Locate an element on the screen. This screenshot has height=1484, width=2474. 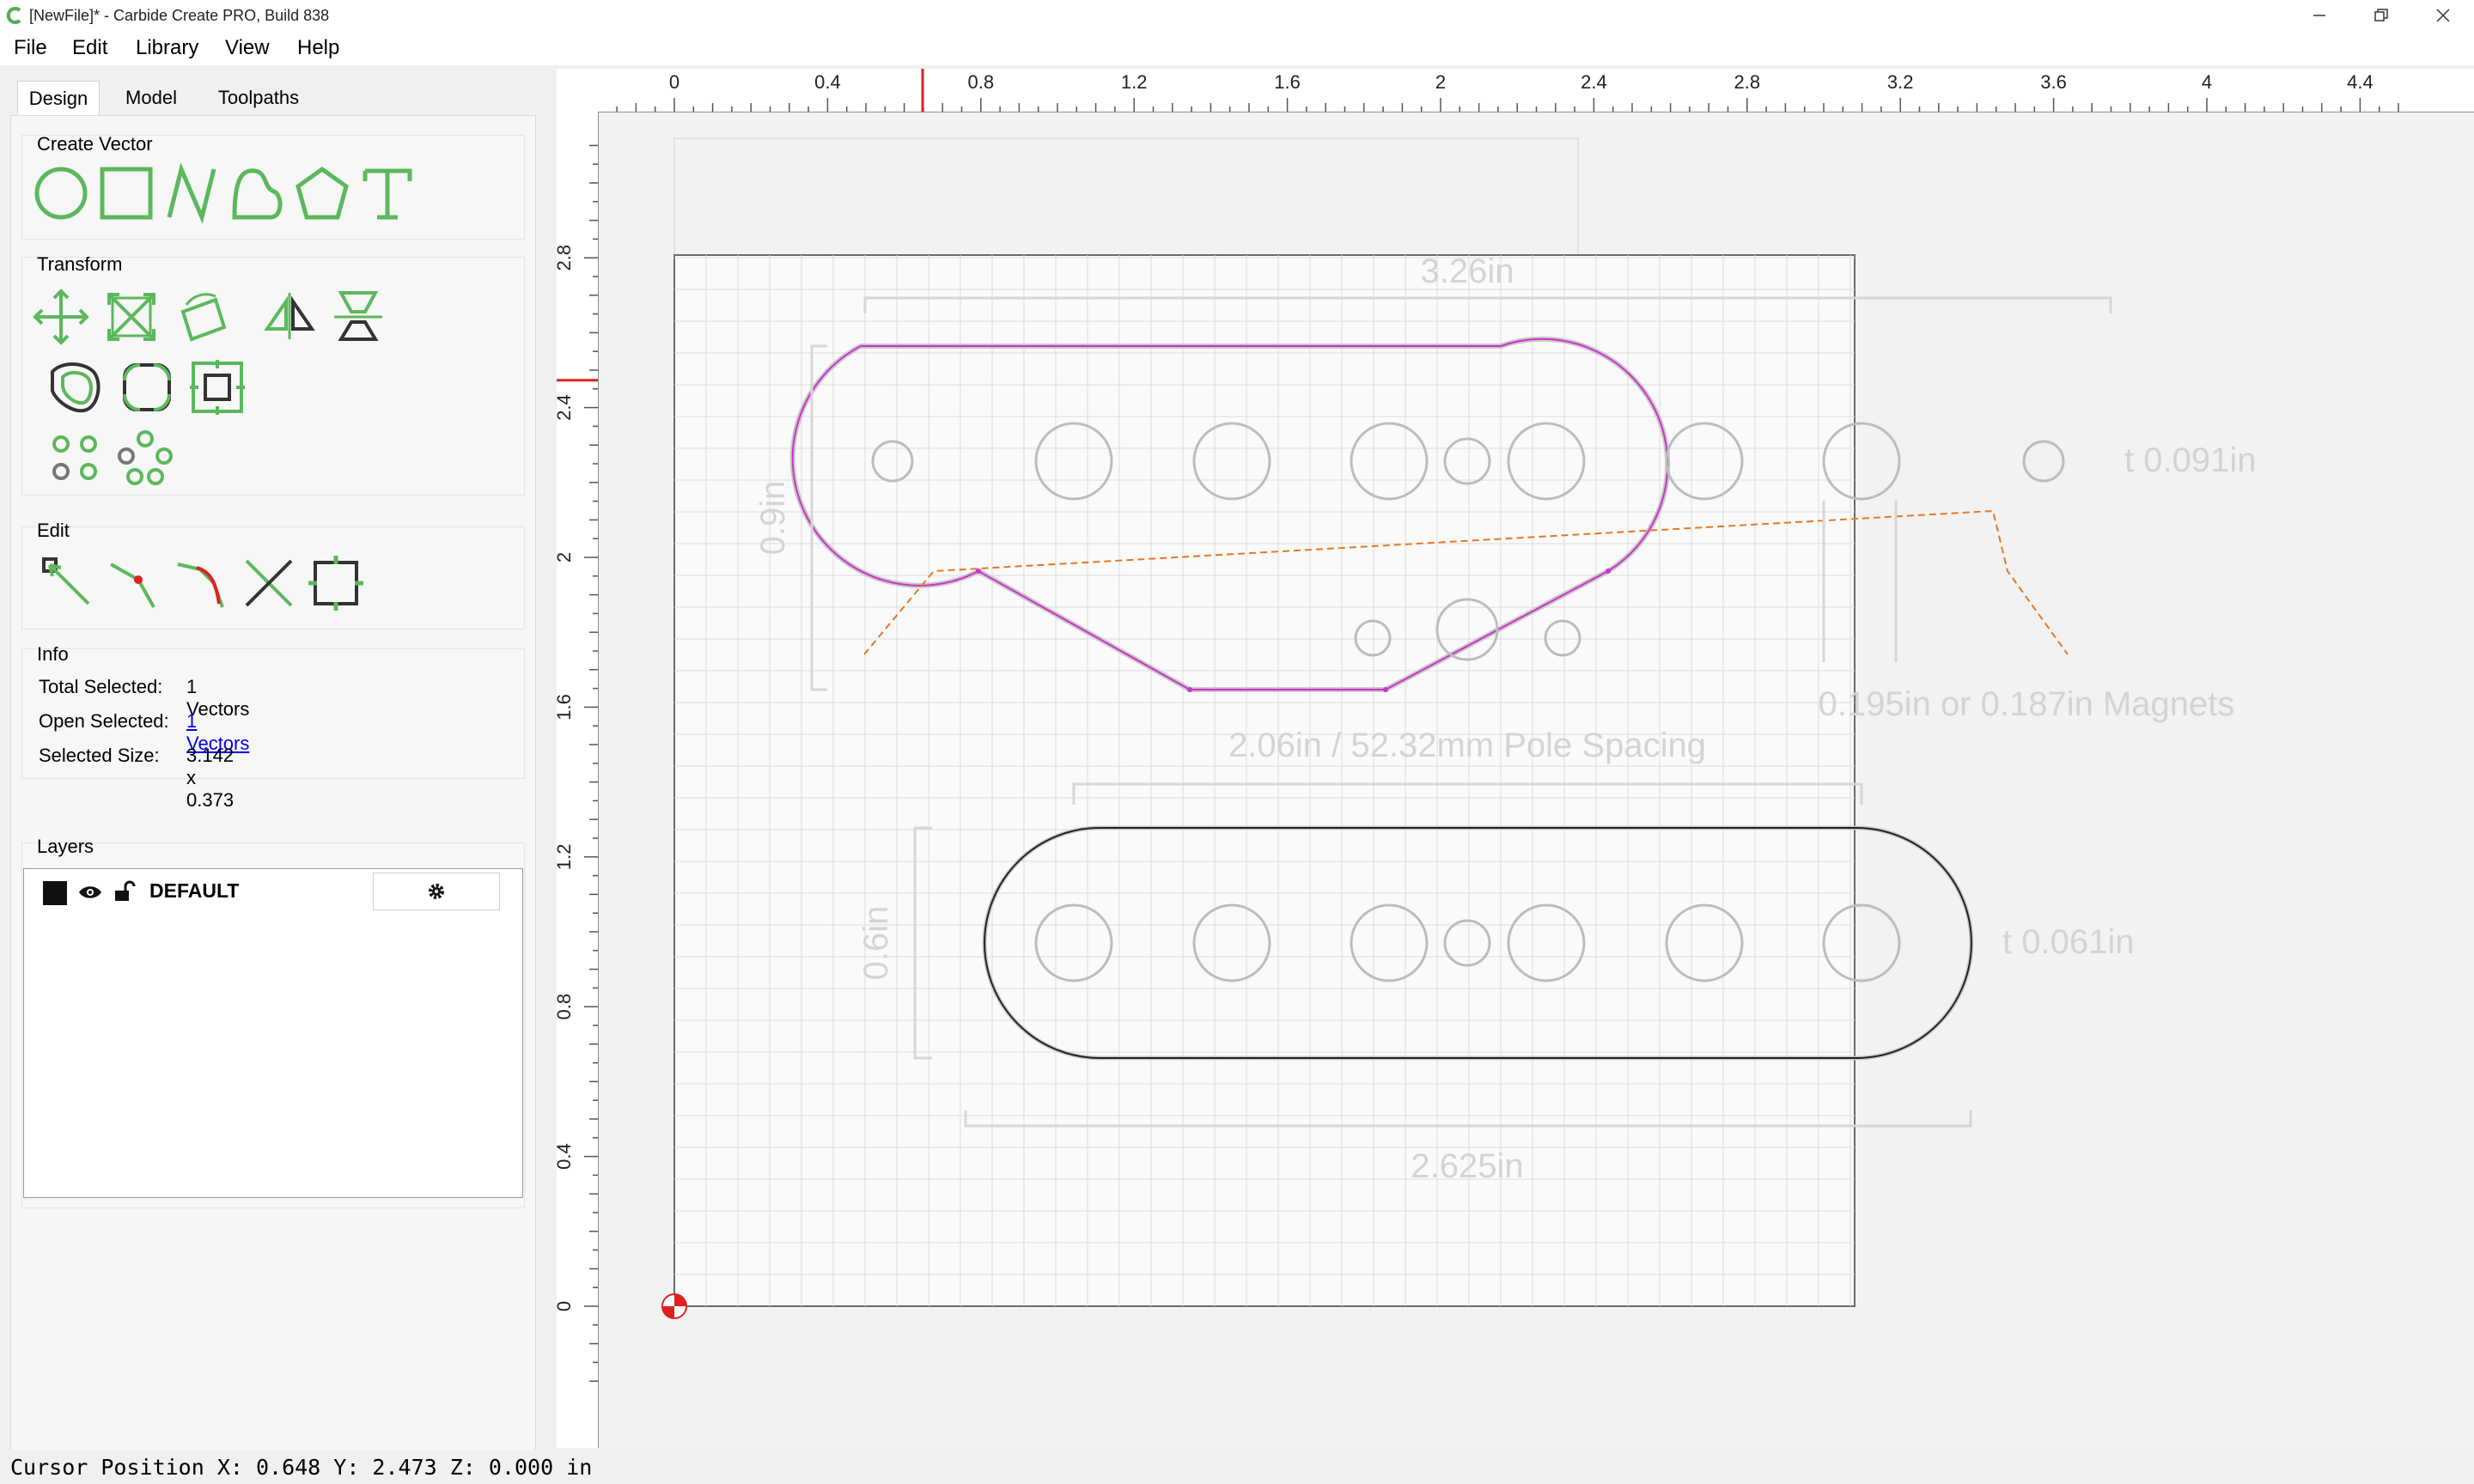
smooth-node-icon is located at coordinates (202, 583).